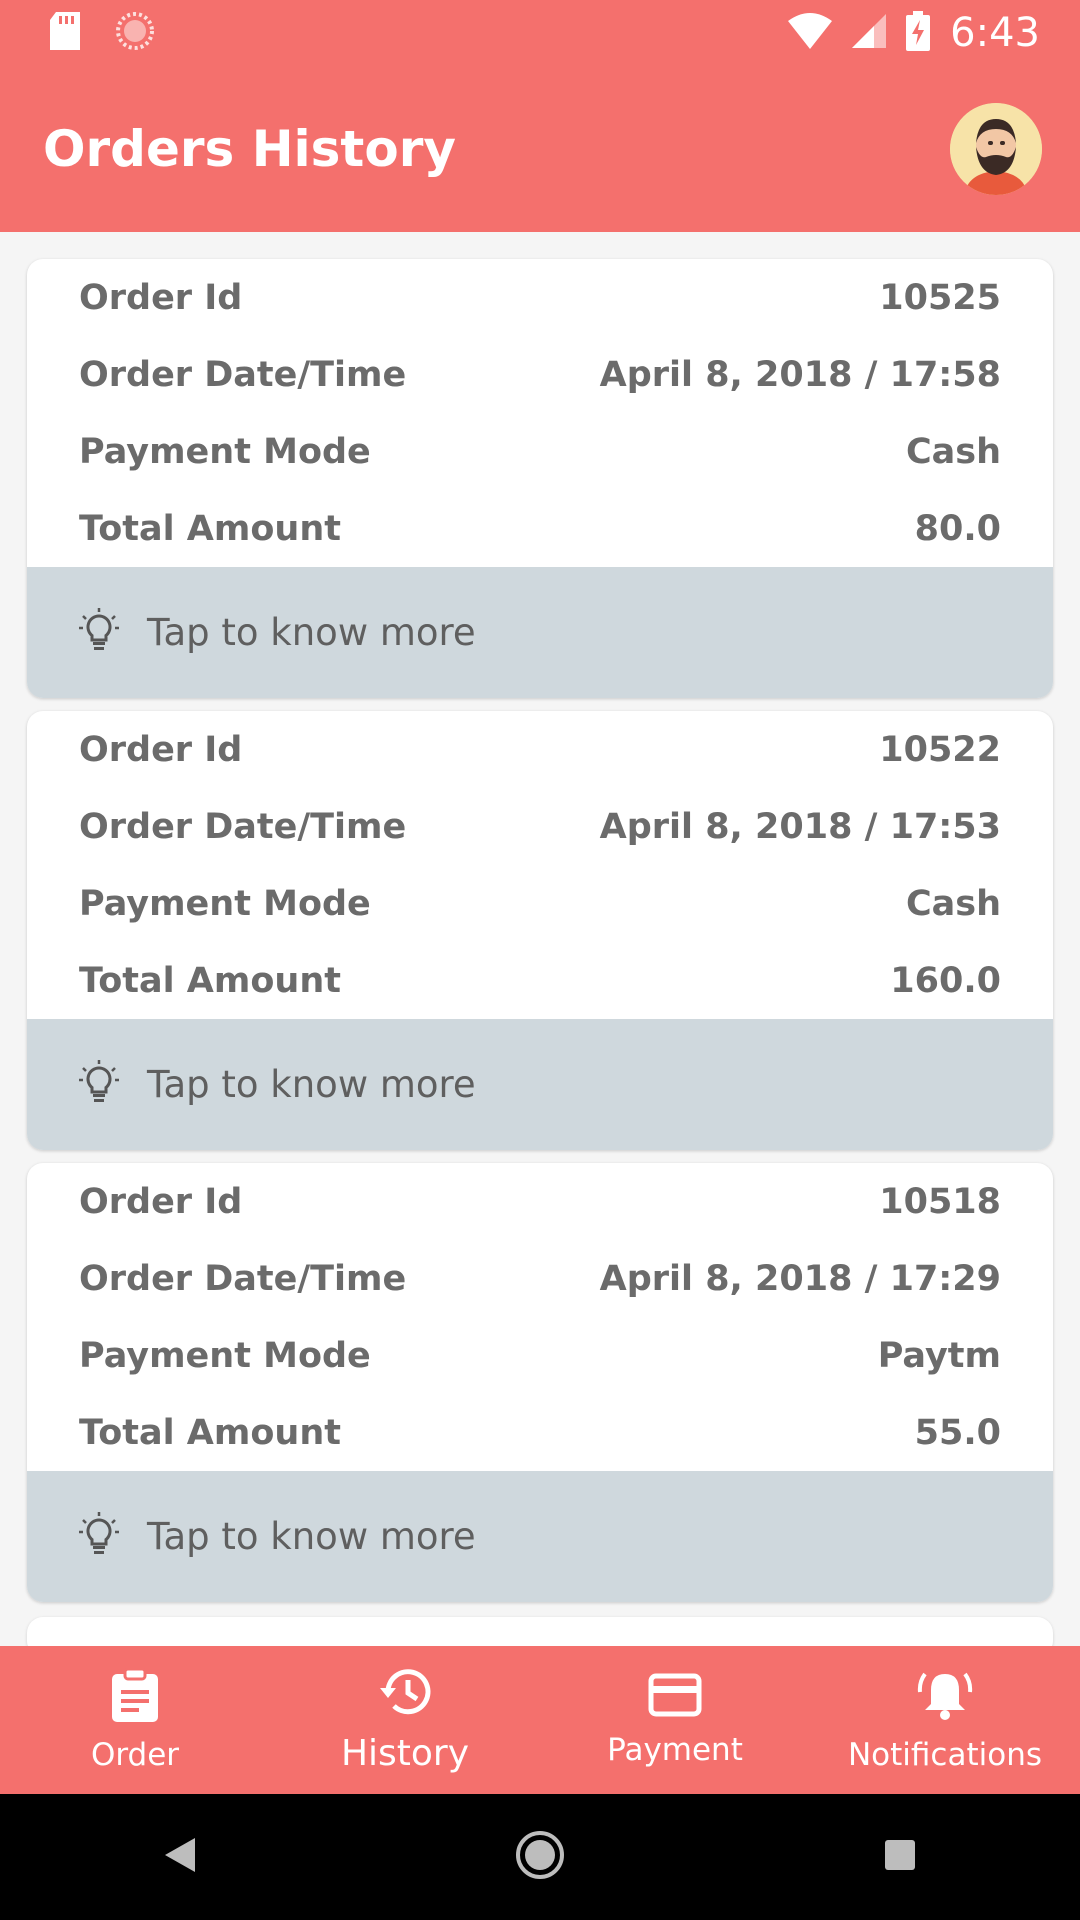  Describe the element at coordinates (540, 1432) in the screenshot. I see `total-amount-row: Total Amount 55.0` at that location.